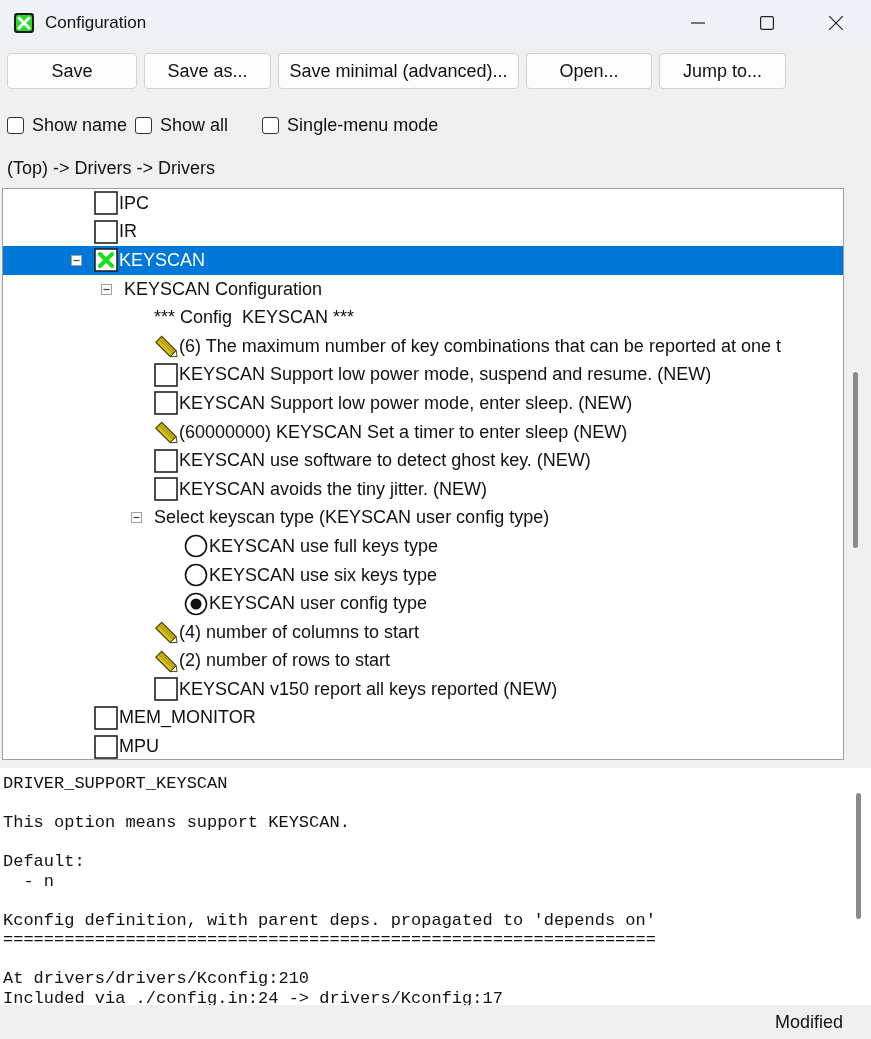  Describe the element at coordinates (423, 260) in the screenshot. I see `tree-row: KEYSCAN` at that location.